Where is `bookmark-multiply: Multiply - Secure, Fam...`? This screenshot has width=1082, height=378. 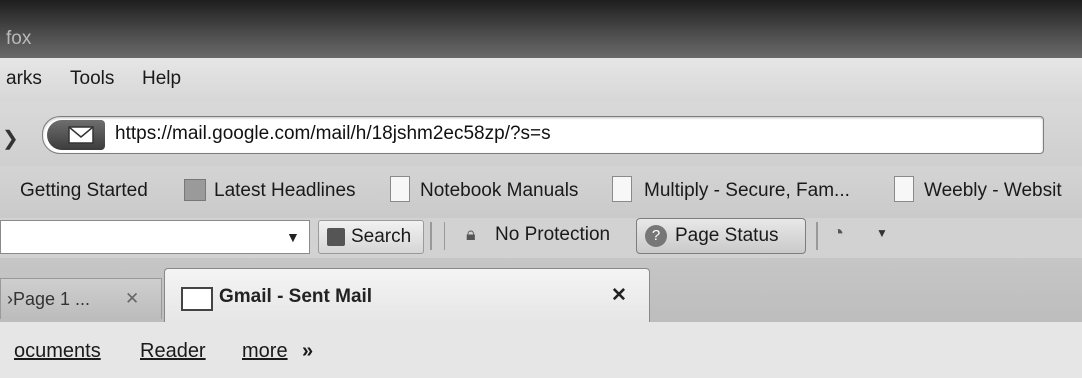
bookmark-multiply: Multiply - Secure, Fam... is located at coordinates (747, 191).